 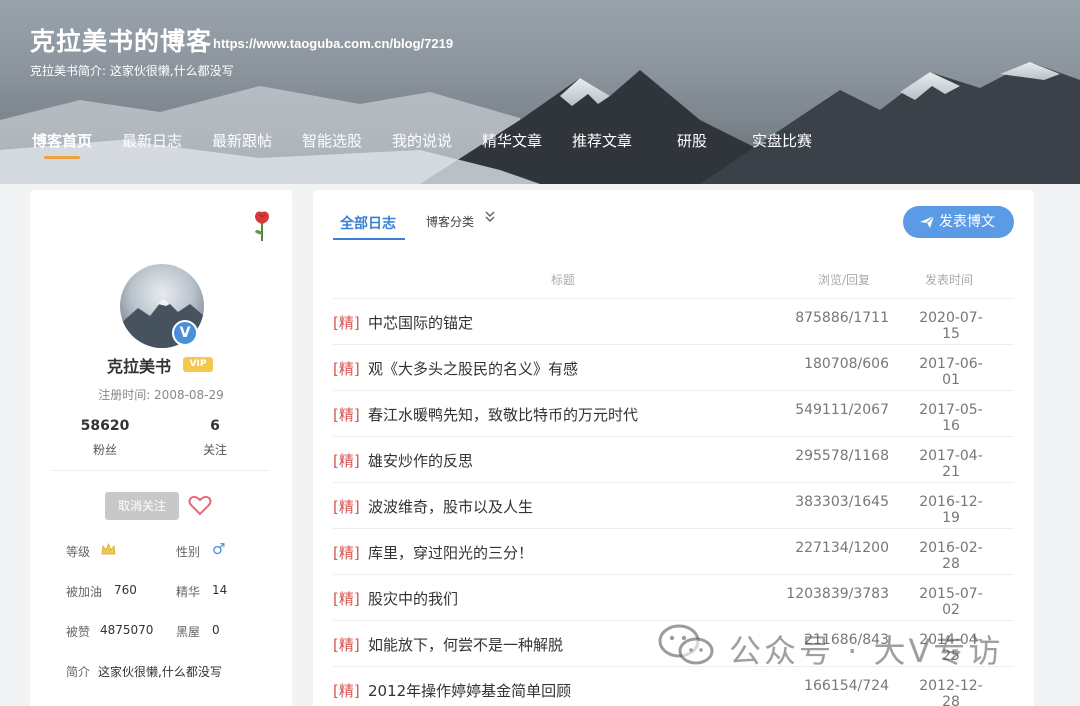 I want to click on tab-active-indicator, so click(x=369, y=239).